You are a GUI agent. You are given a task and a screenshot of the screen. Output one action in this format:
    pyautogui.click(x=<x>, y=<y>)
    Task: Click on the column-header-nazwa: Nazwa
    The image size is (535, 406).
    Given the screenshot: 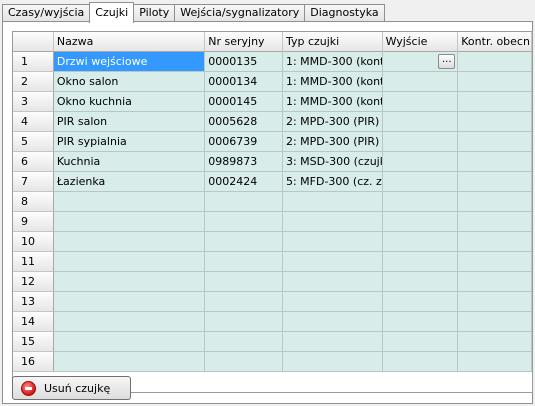 What is the action you would take?
    pyautogui.click(x=129, y=42)
    